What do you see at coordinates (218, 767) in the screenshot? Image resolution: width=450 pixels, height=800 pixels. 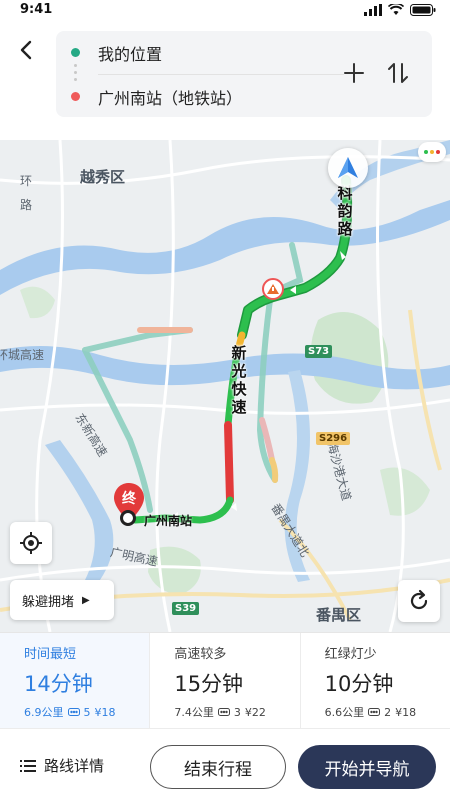 I see `end-trip-button: 结束行程` at bounding box center [218, 767].